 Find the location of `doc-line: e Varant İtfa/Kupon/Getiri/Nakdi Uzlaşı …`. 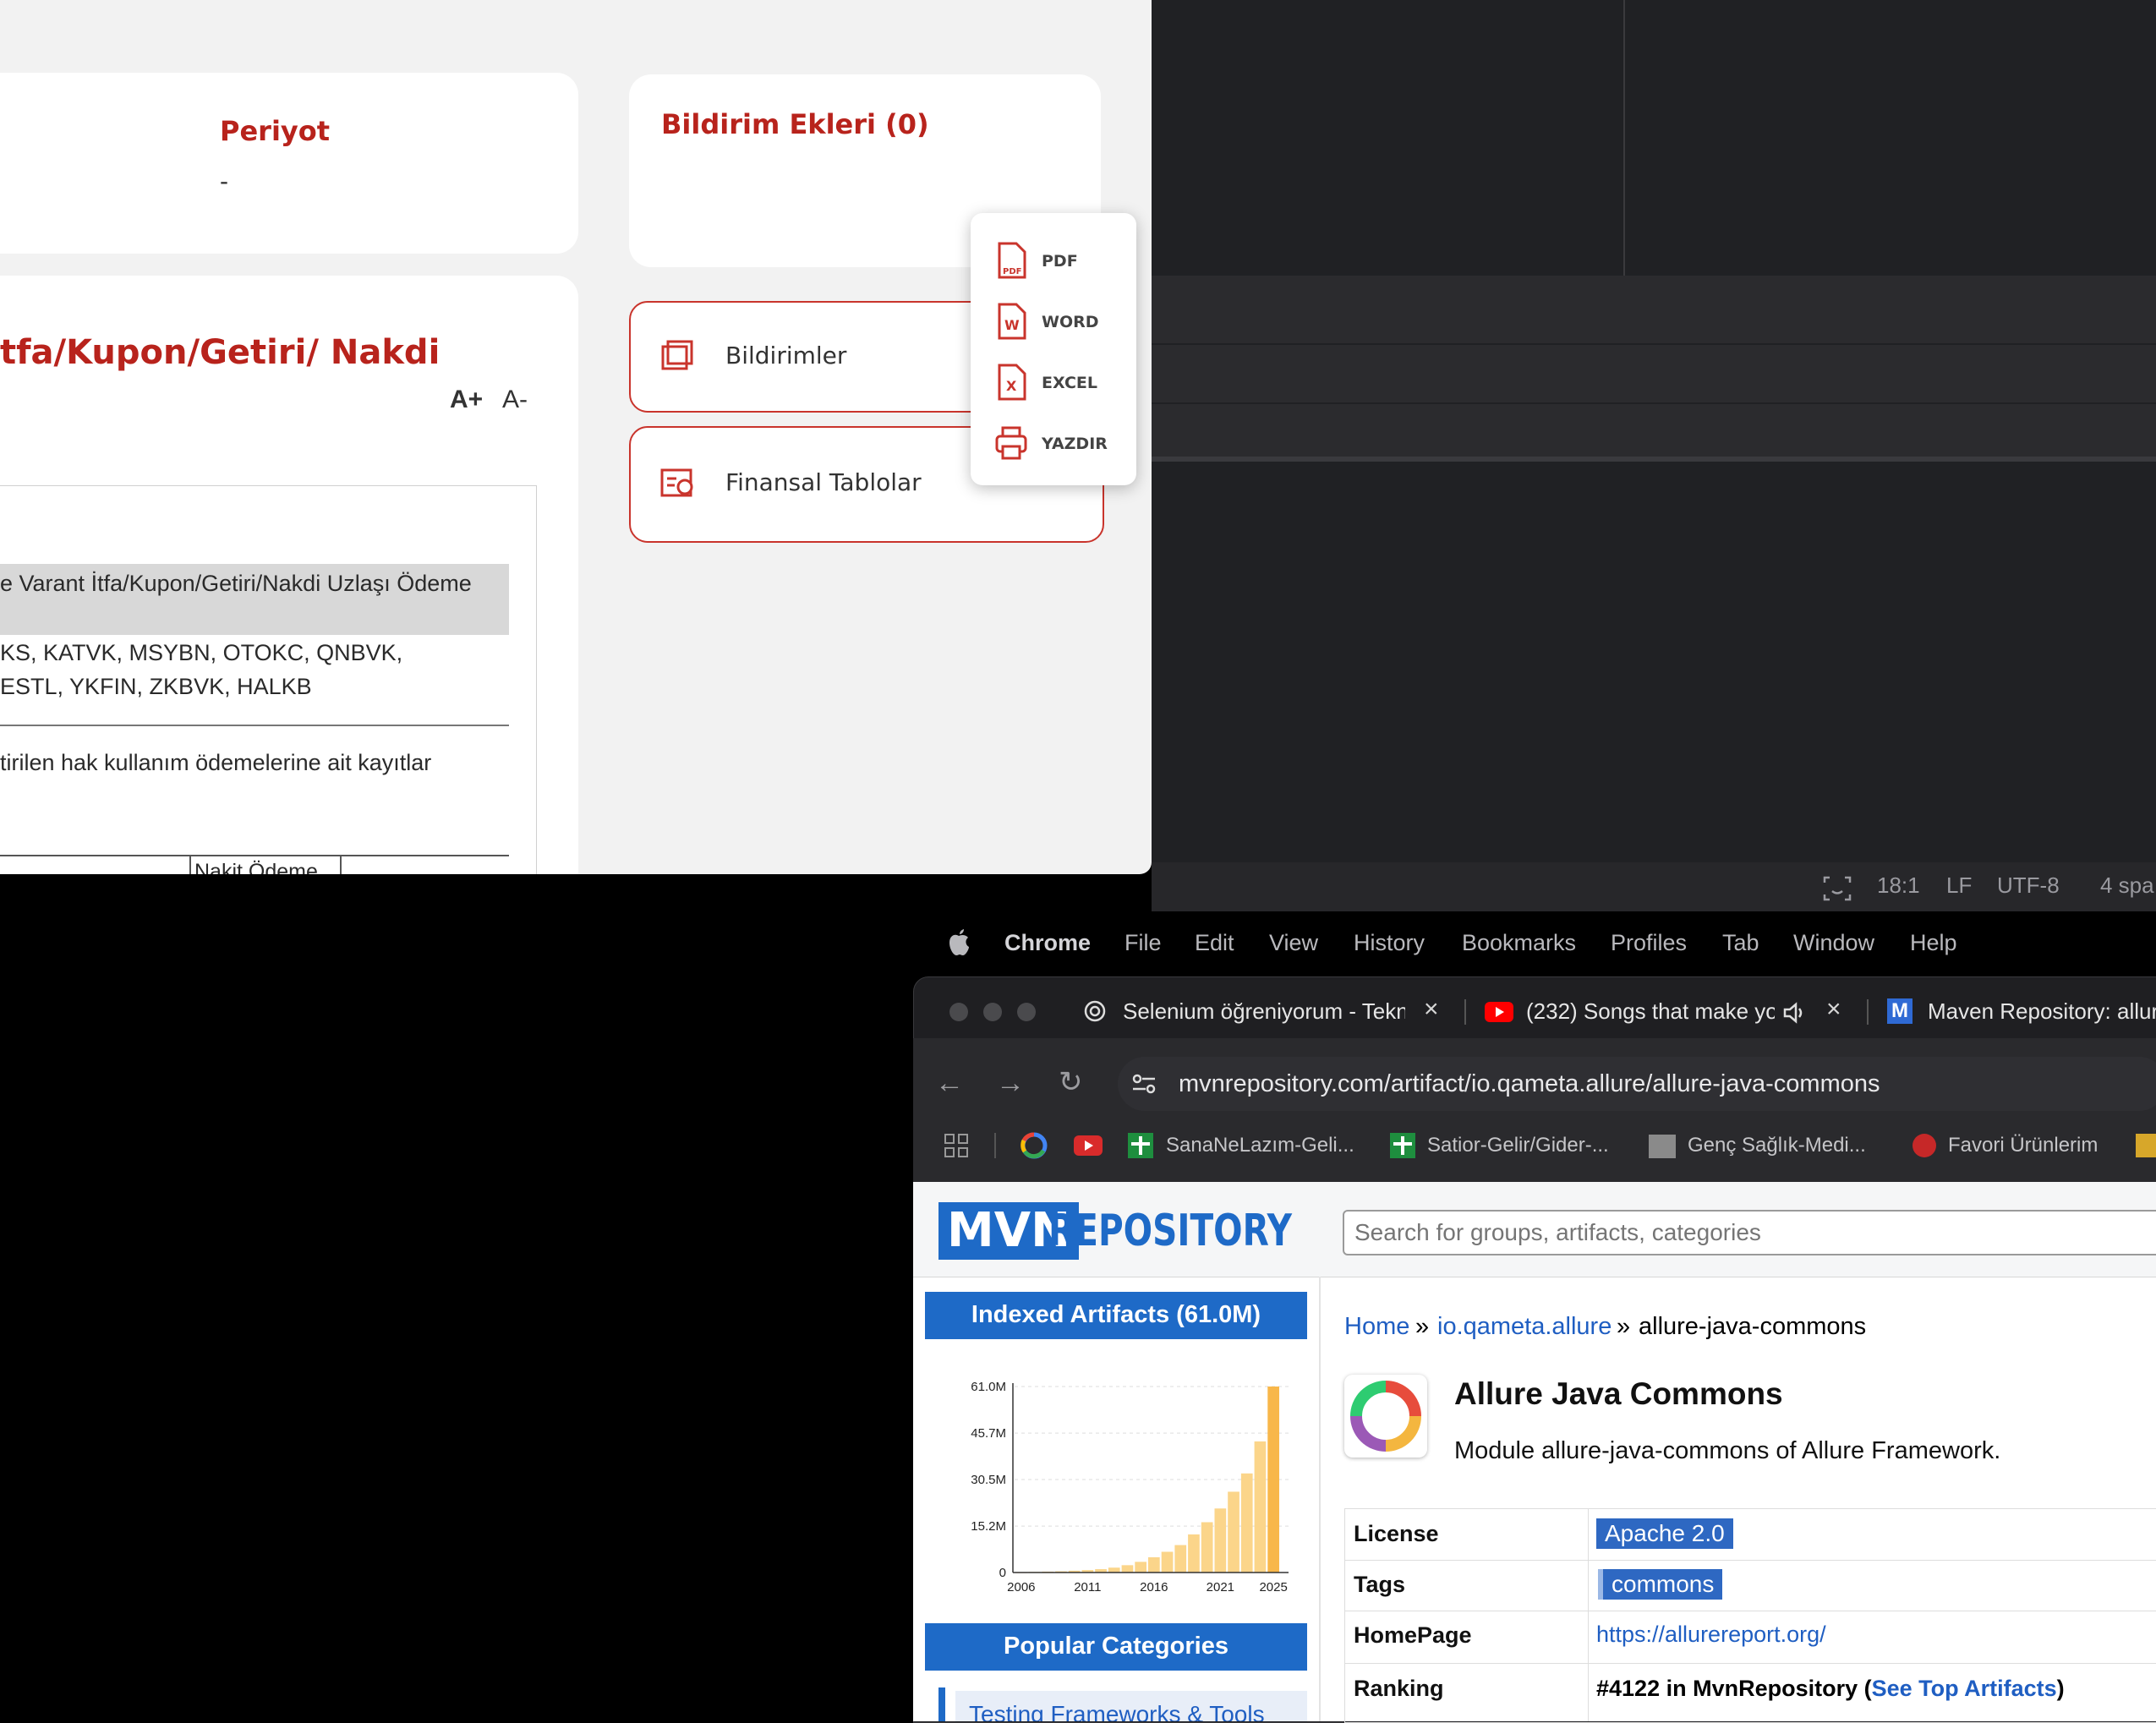

doc-line: e Varant İtfa/Kupon/Getiri/Nakdi Uzlaşı … is located at coordinates (236, 584).